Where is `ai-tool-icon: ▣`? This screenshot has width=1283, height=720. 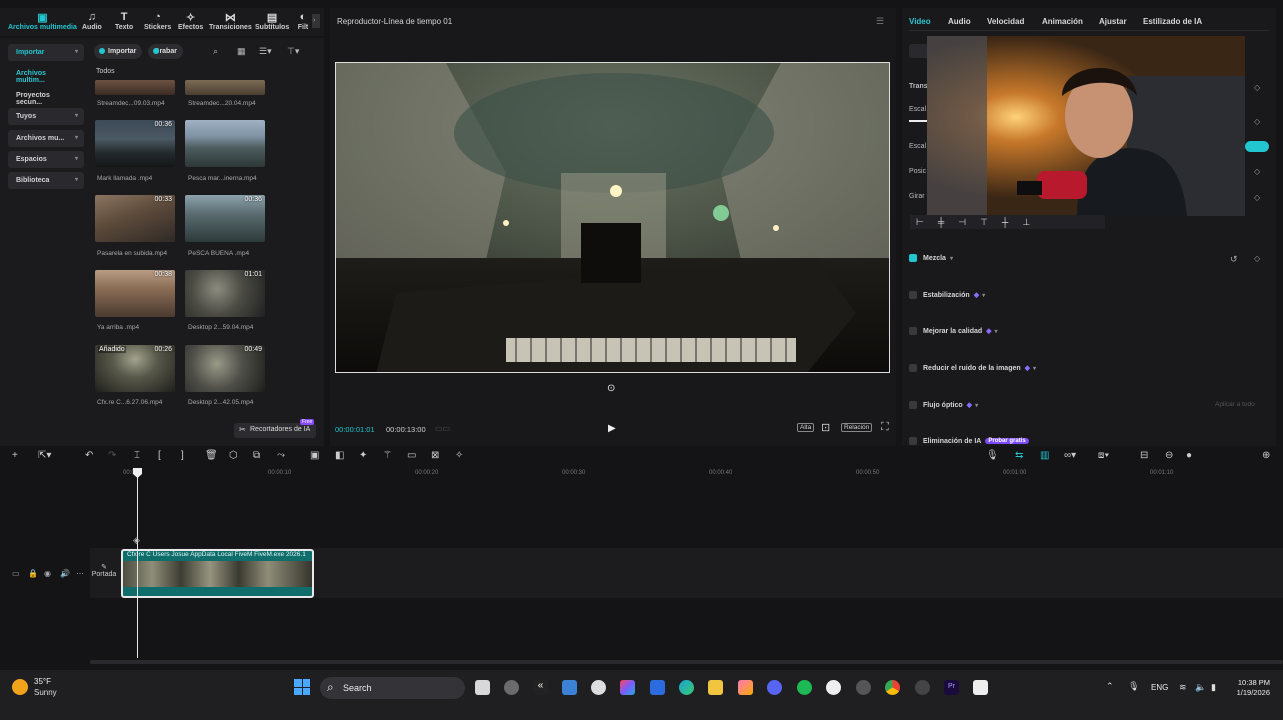 ai-tool-icon: ▣ is located at coordinates (314, 455).